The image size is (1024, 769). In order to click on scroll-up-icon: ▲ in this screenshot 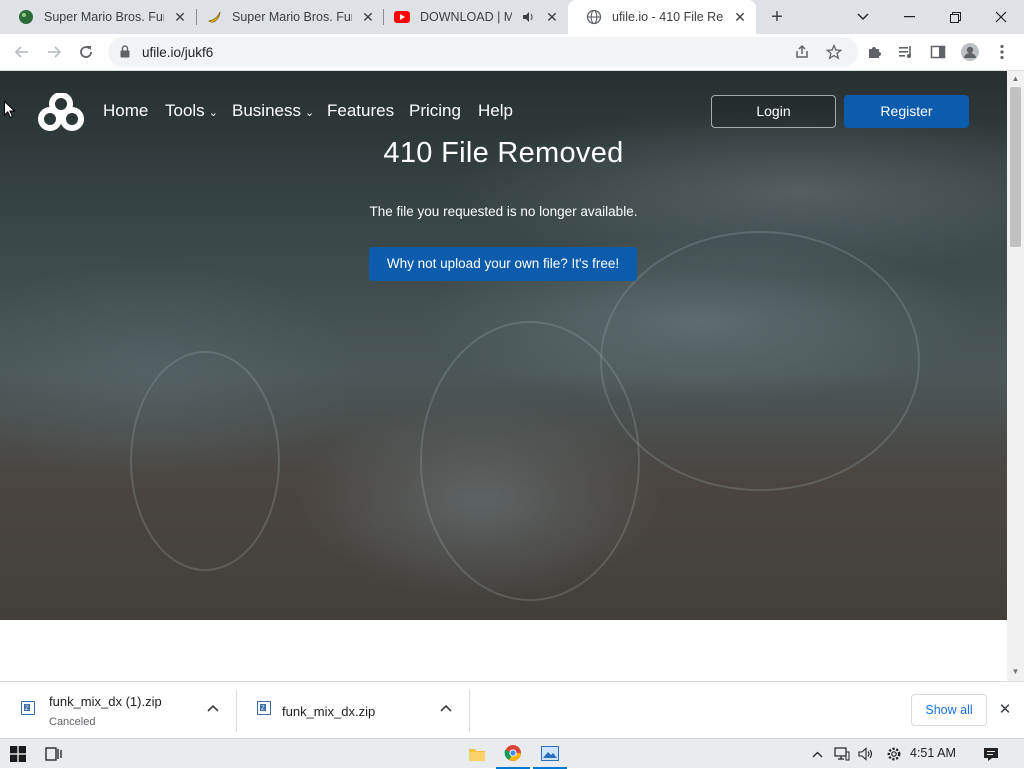, I will do `click(1015, 79)`.